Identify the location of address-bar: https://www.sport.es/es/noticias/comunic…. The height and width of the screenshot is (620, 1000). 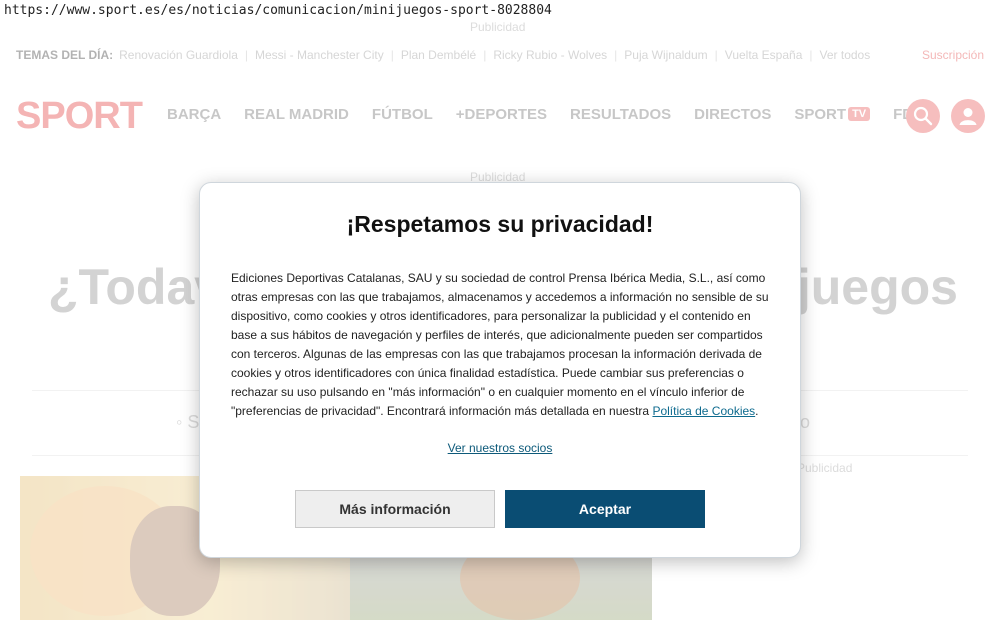
(500, 11).